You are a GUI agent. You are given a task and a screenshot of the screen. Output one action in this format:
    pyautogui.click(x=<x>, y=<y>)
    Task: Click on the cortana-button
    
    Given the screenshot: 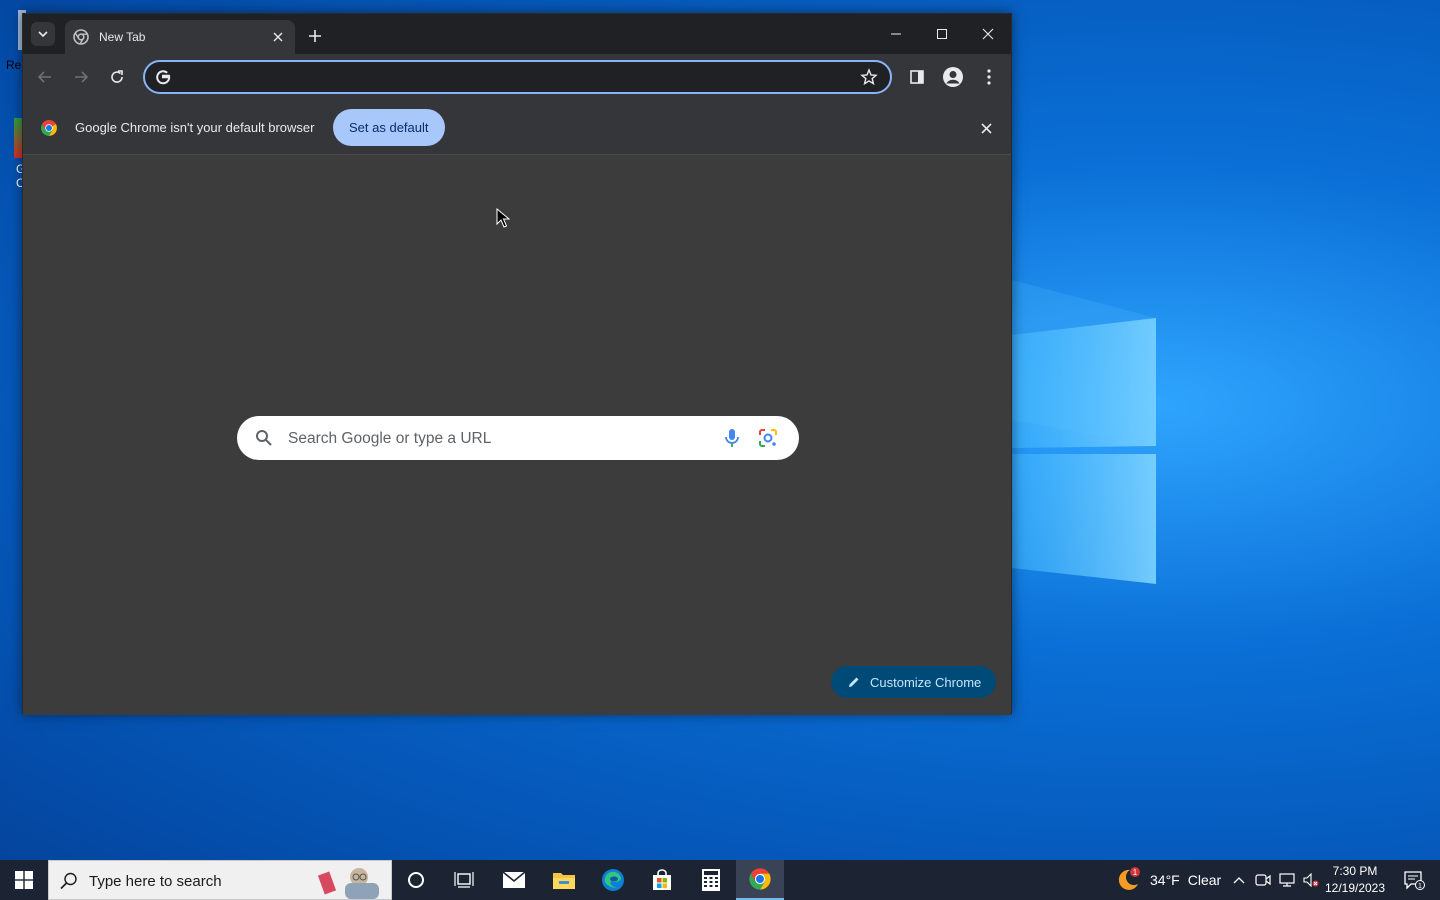 What is the action you would take?
    pyautogui.click(x=416, y=880)
    